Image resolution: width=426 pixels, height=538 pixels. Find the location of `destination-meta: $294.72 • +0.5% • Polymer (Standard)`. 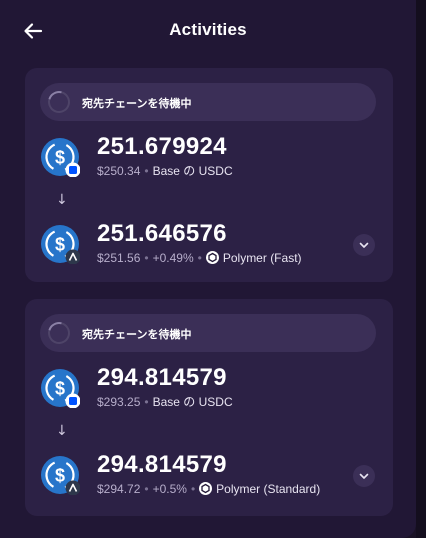

destination-meta: $294.72 • +0.5% • Polymer (Standard) is located at coordinates (208, 489).